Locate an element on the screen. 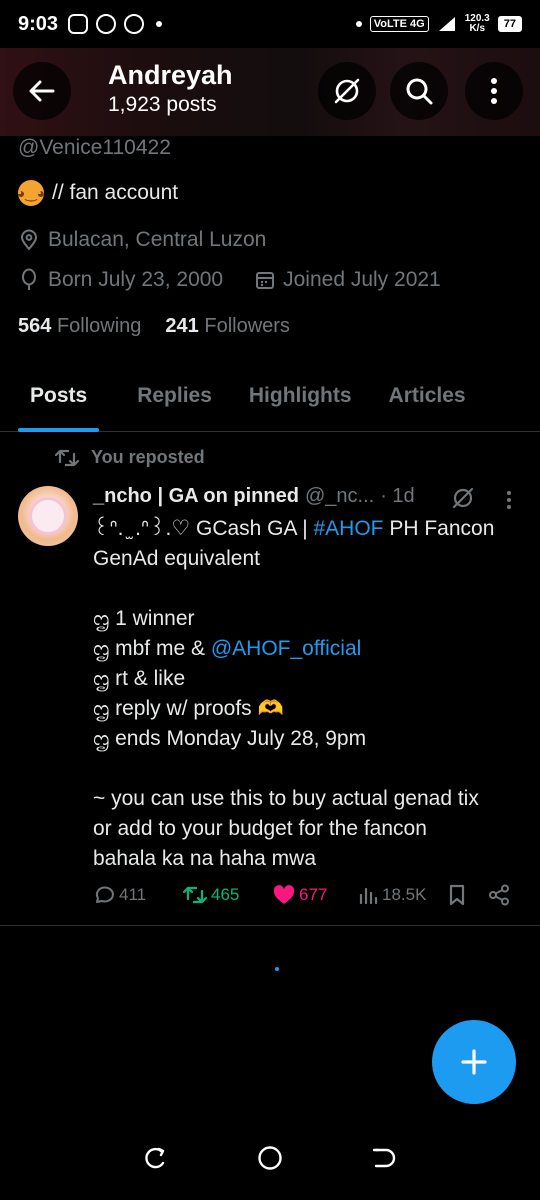 The height and width of the screenshot is (1200, 540). signal-icon is located at coordinates (446, 24).